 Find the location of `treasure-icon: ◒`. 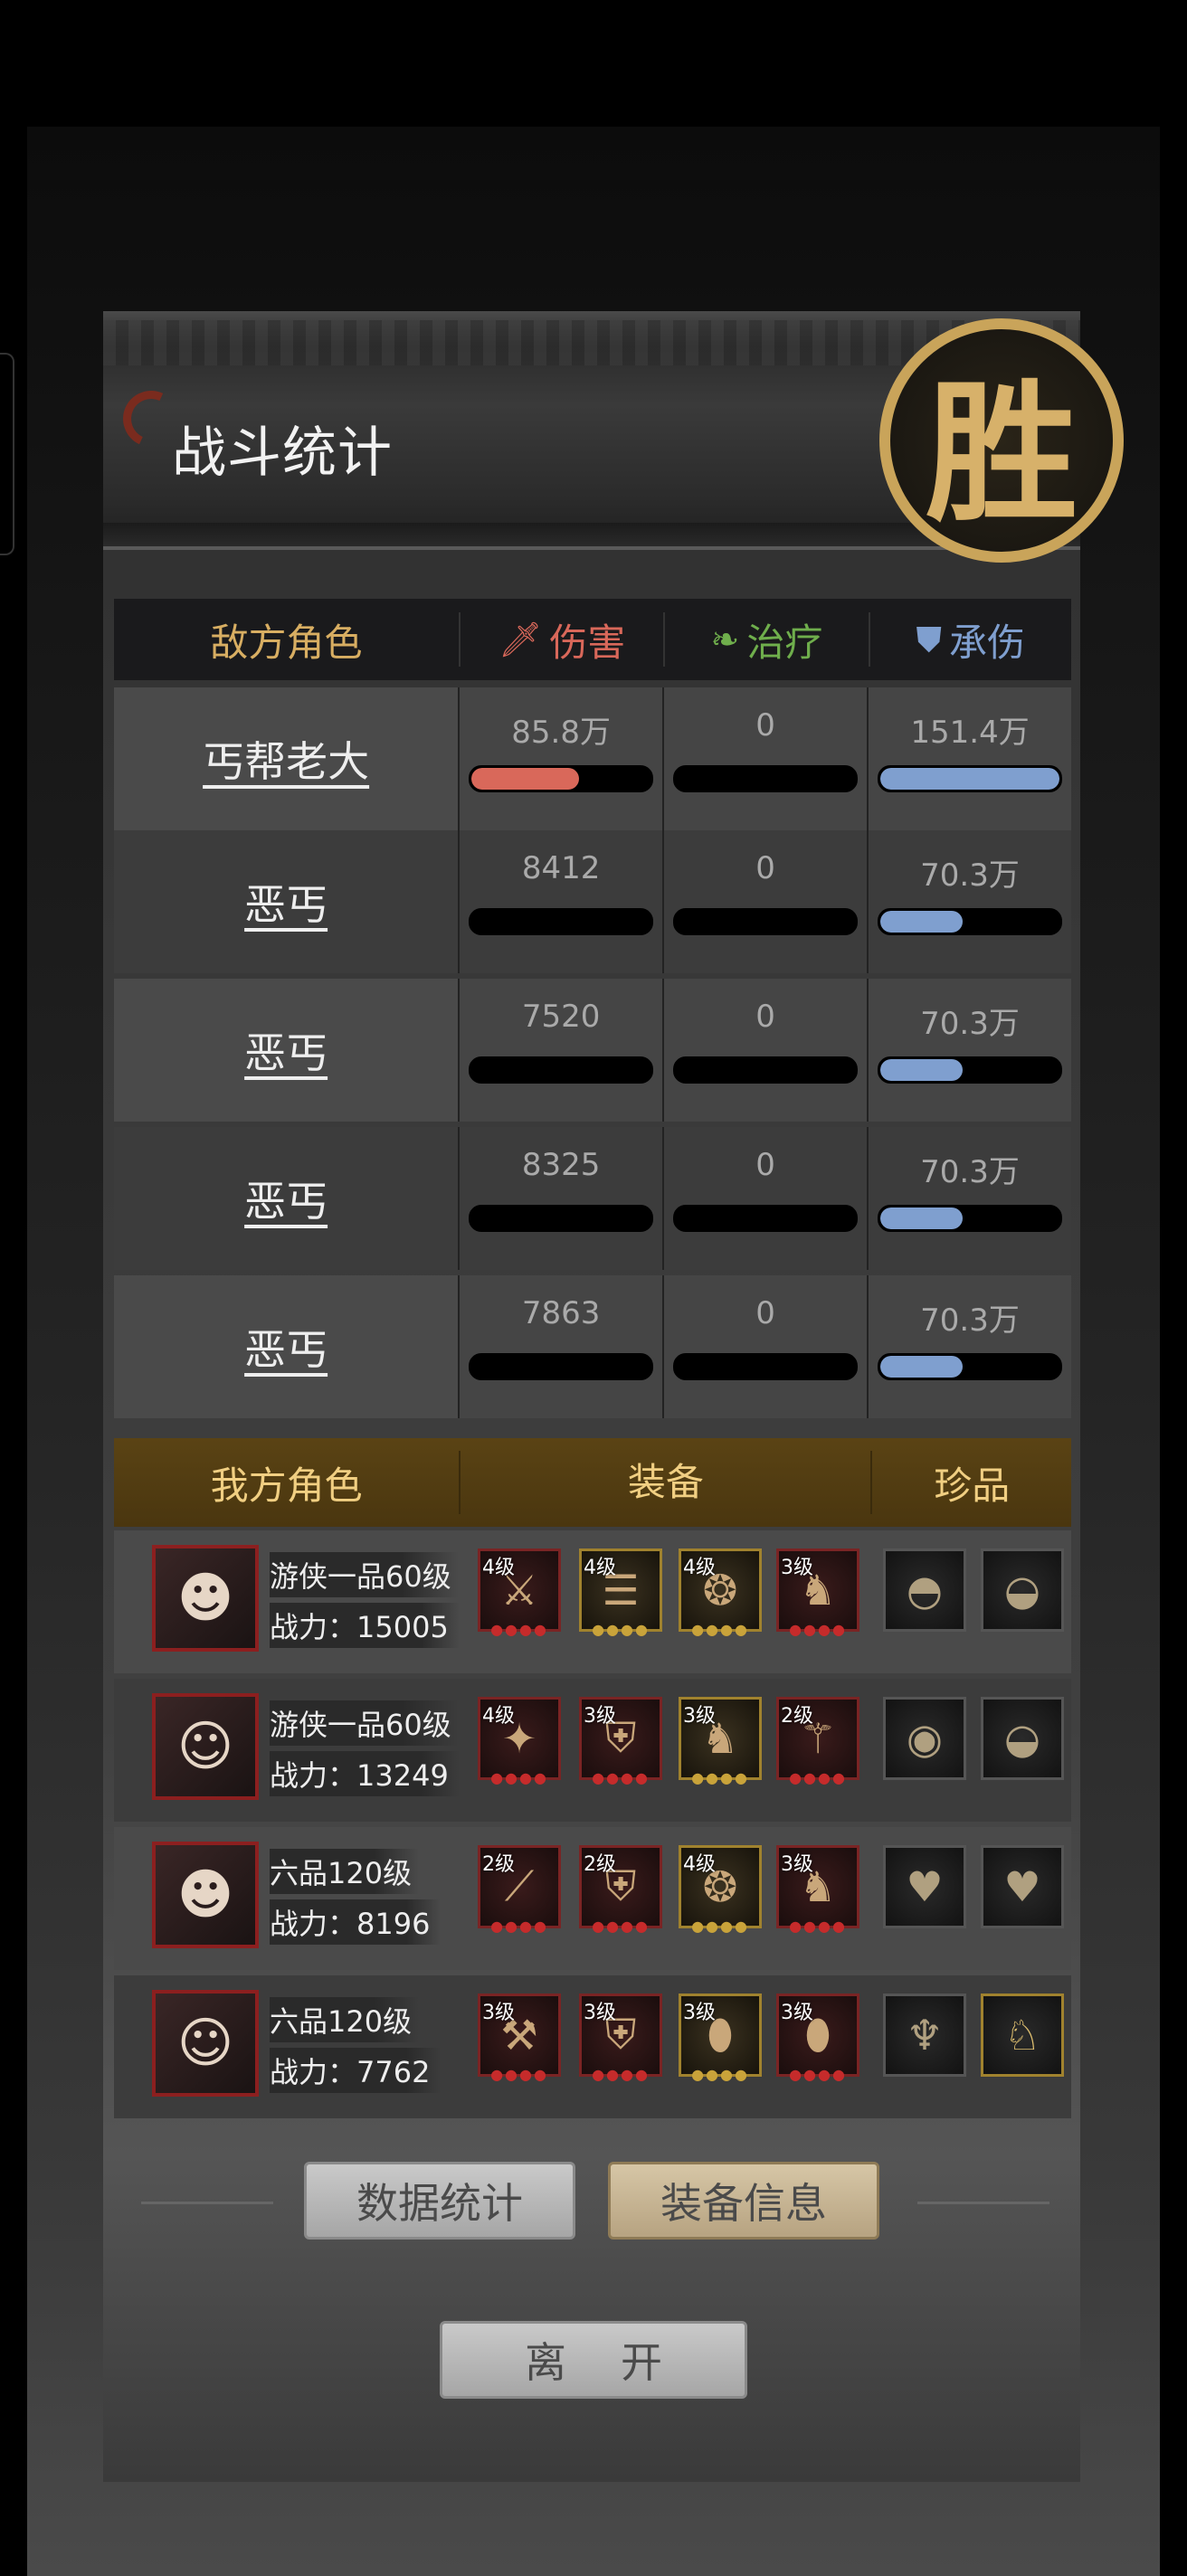

treasure-icon: ◒ is located at coordinates (1022, 1739).